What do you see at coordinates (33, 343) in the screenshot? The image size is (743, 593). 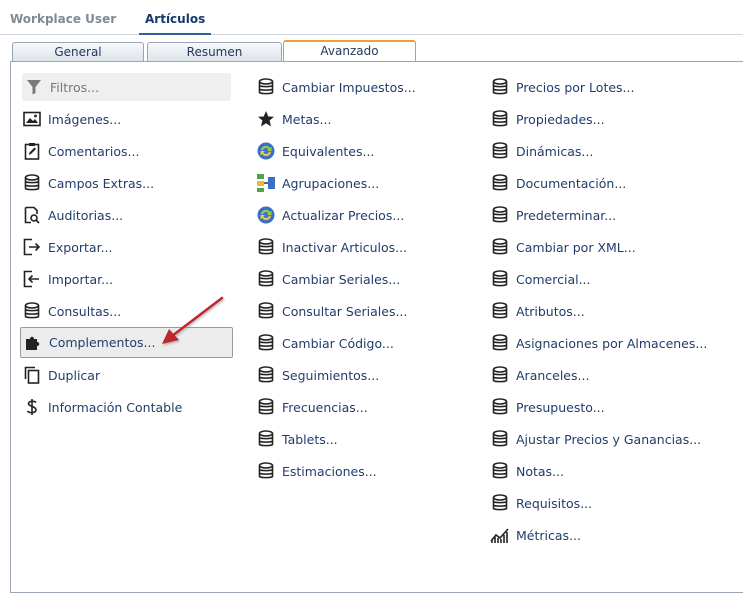 I see `puzzle-icon` at bounding box center [33, 343].